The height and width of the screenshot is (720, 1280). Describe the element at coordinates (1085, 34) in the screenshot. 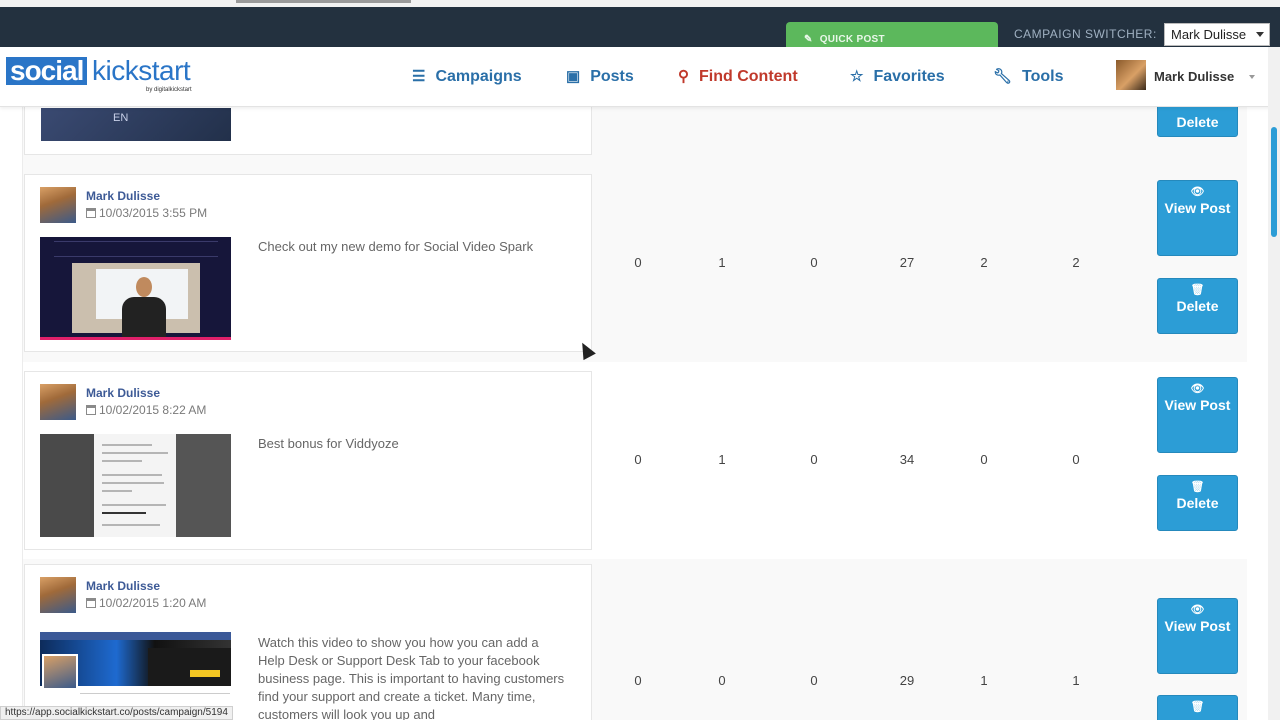

I see `campaign-switcher-label: CAMPAIGN SWITCHER:` at that location.